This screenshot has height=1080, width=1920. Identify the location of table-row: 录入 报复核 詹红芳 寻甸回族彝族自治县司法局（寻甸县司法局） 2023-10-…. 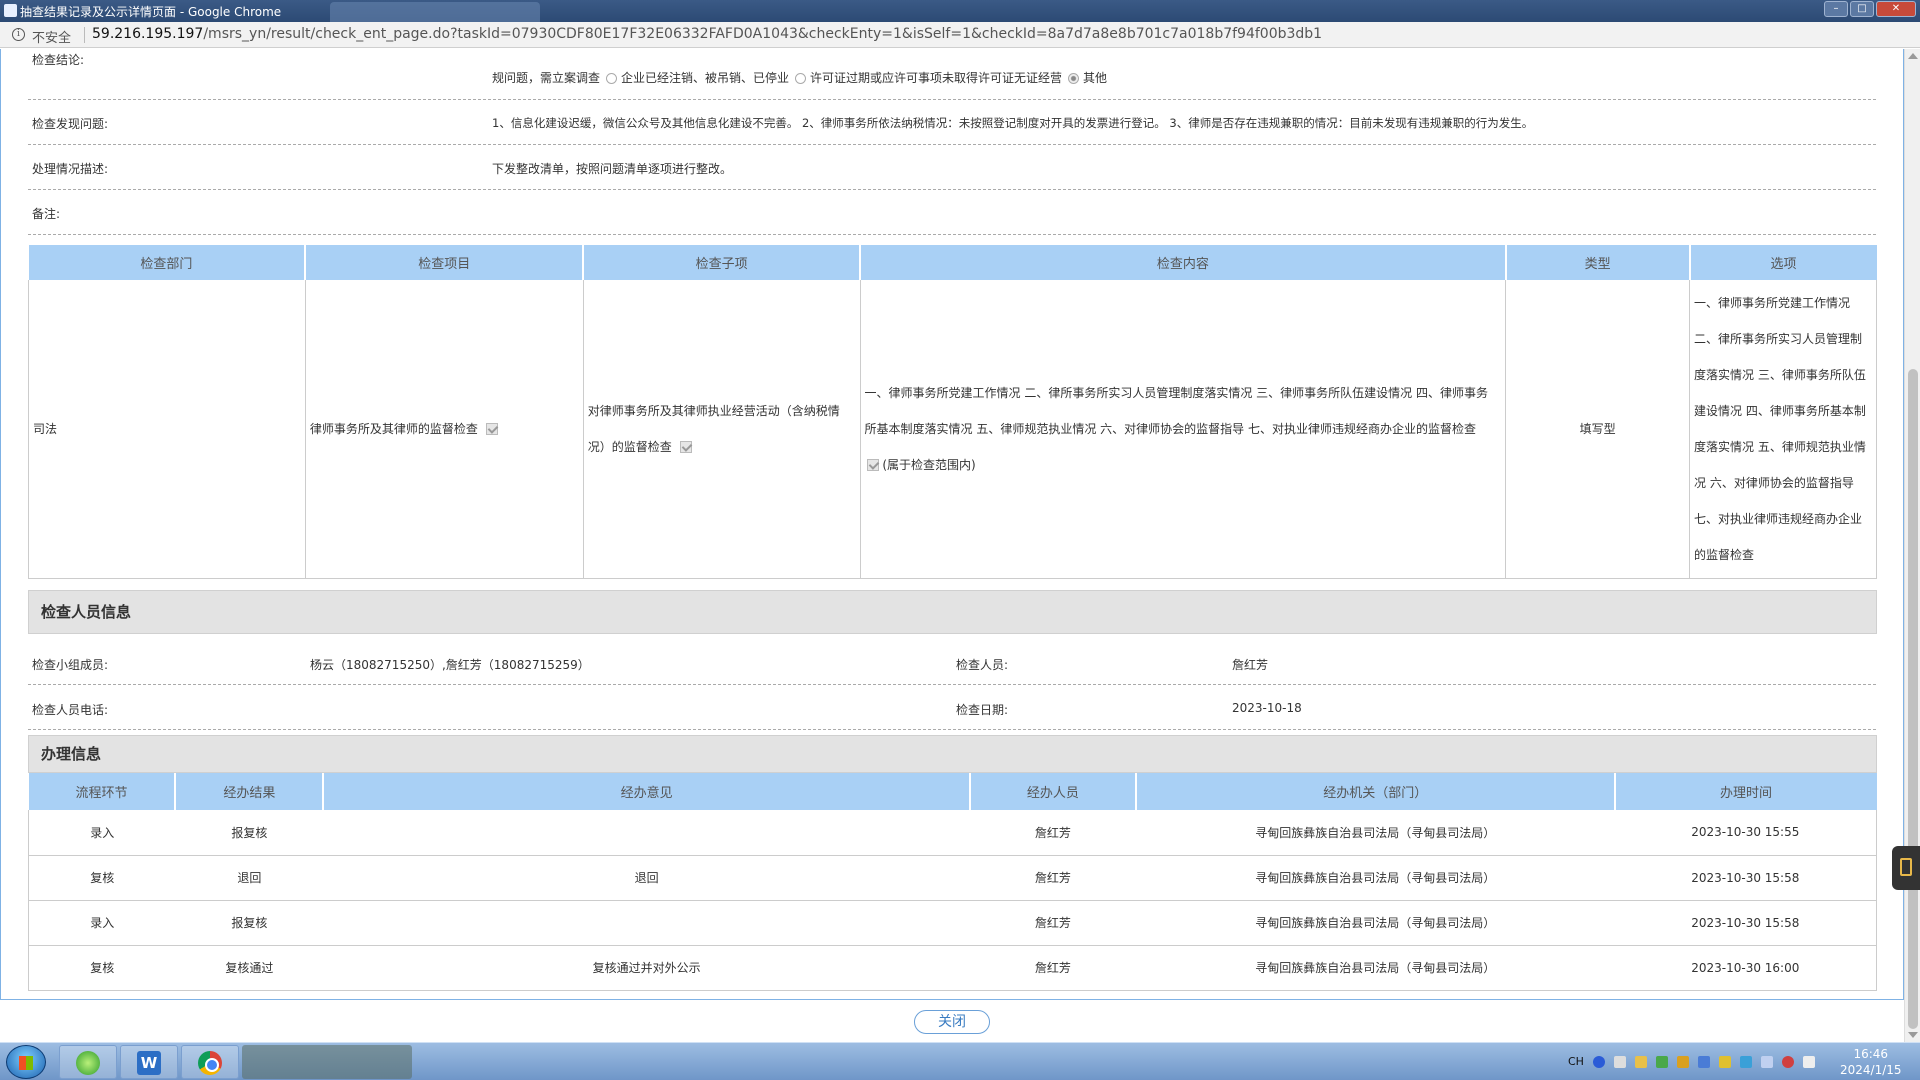
(952, 923).